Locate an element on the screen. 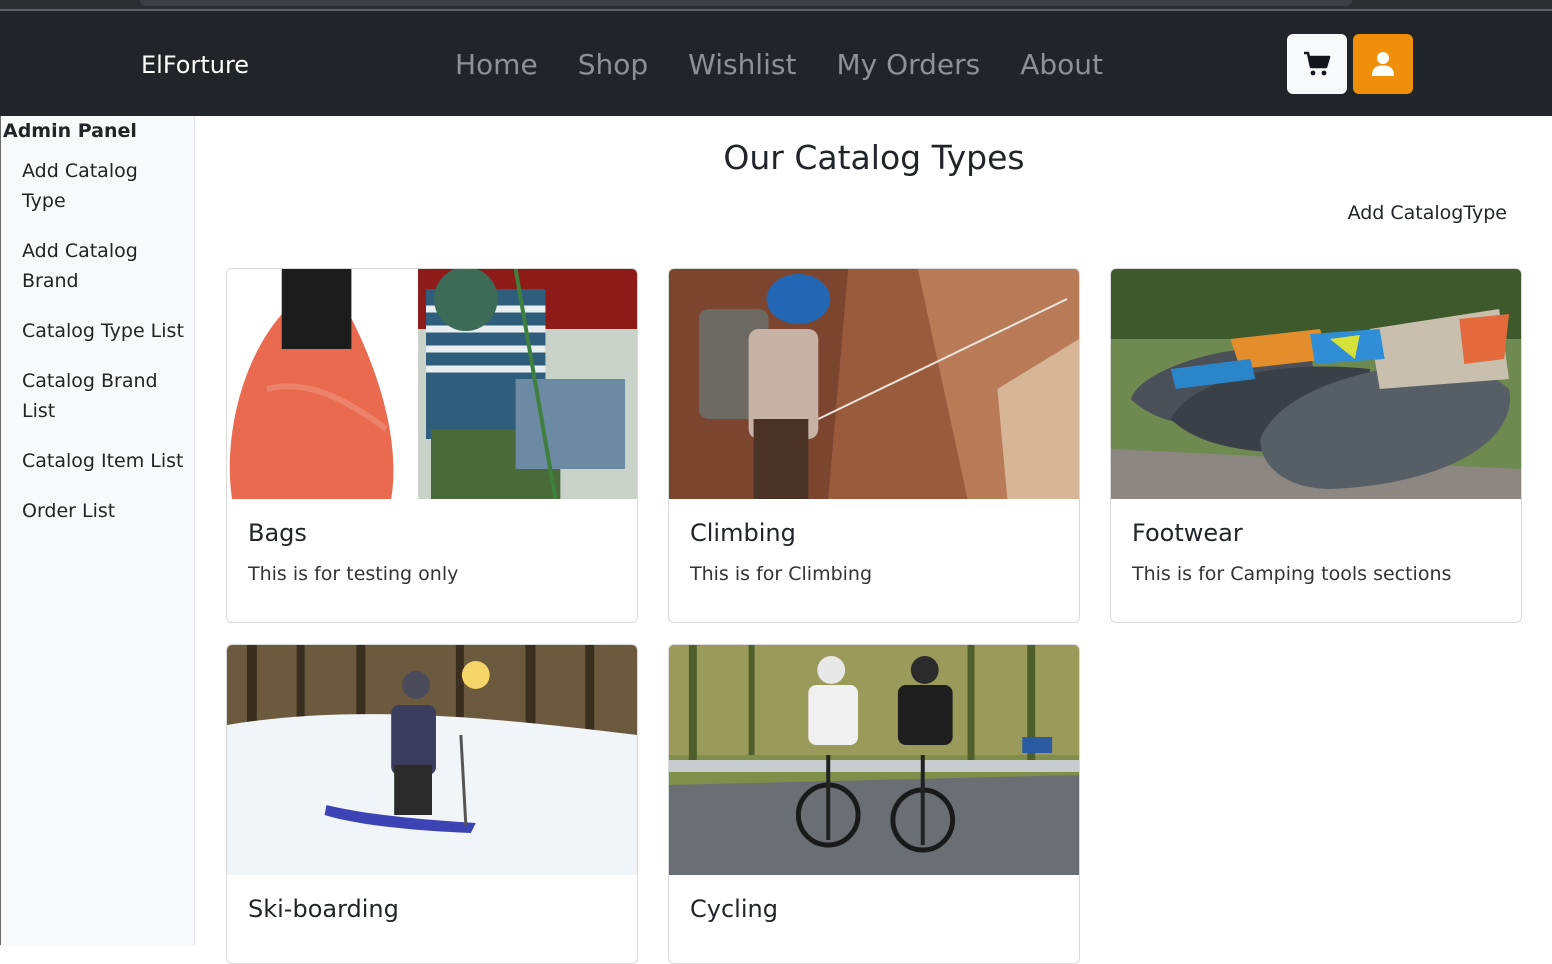 Image resolution: width=1552 pixels, height=964 pixels. browser-chrome-strip is located at coordinates (776, 5).